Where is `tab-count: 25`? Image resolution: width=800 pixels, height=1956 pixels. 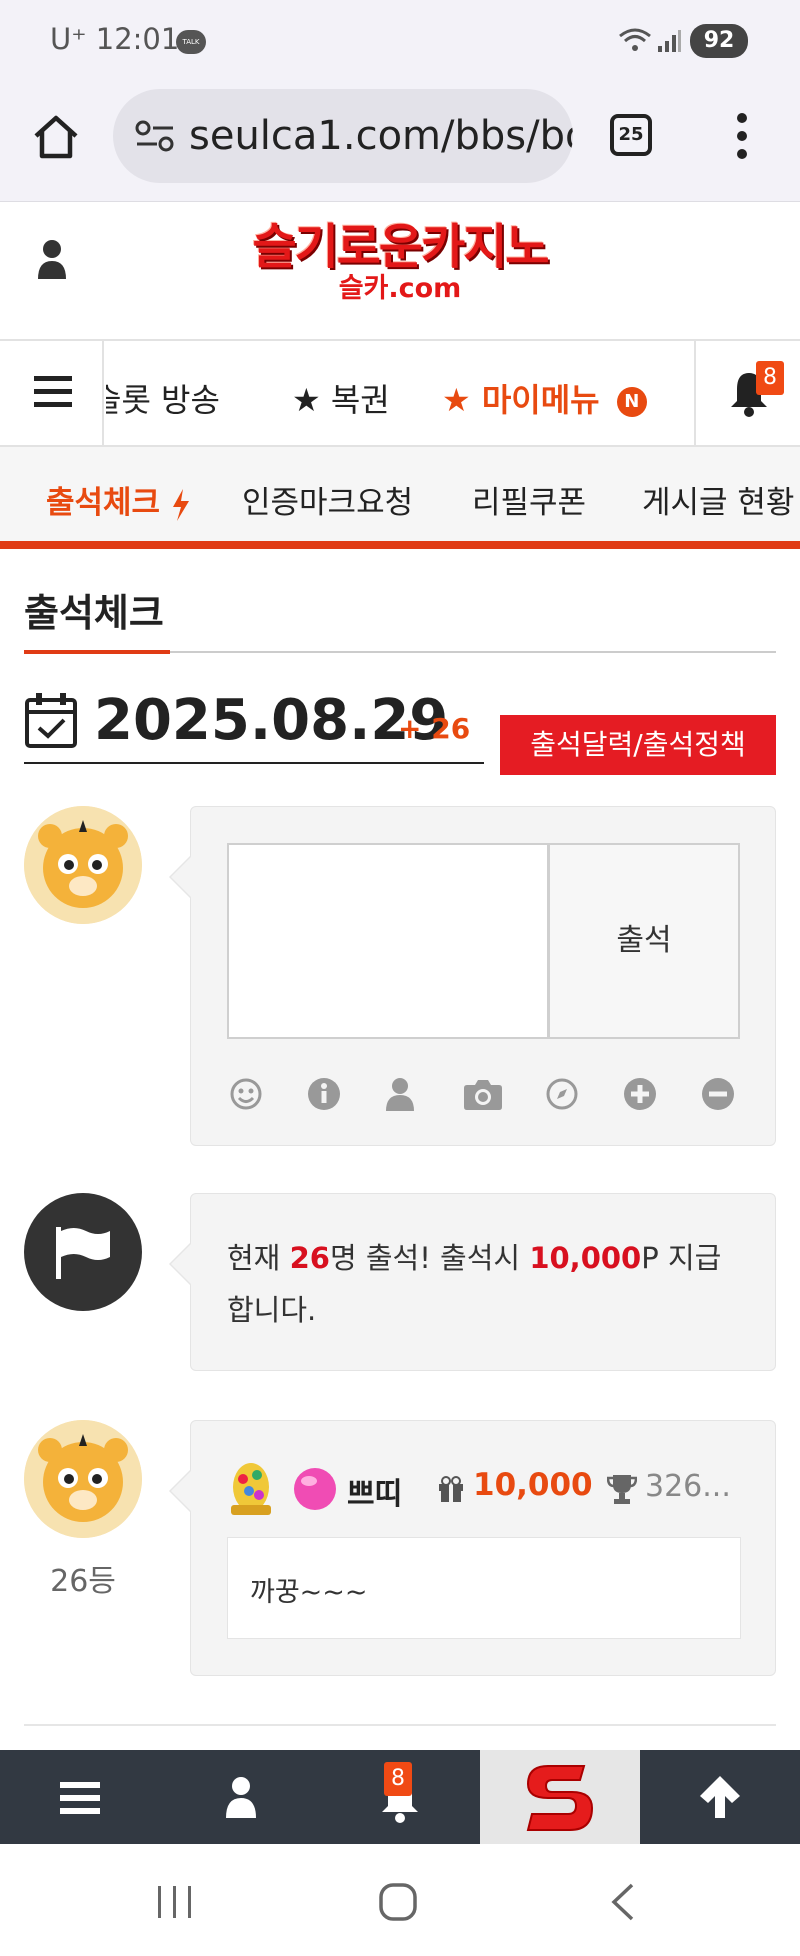 tab-count: 25 is located at coordinates (631, 134).